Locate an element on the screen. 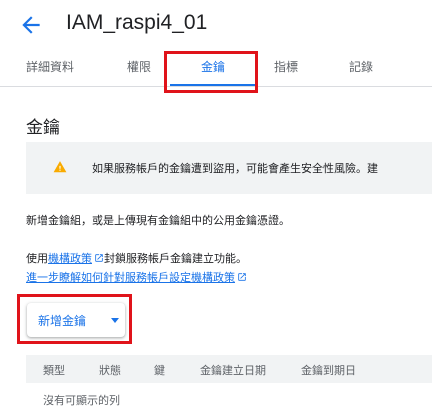 The width and height of the screenshot is (432, 410). column-header-status: 狀態 is located at coordinates (110, 370).